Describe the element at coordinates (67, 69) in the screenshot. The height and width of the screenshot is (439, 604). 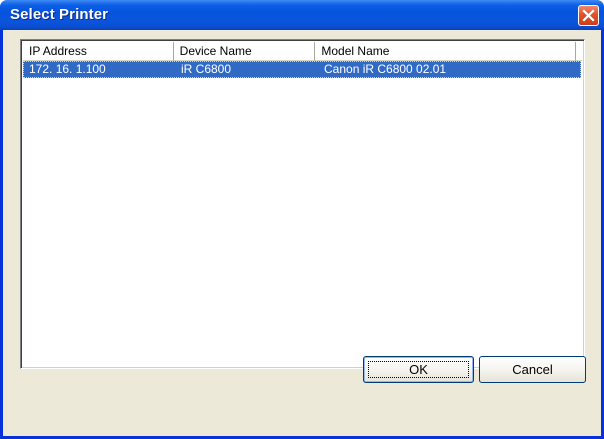
I see `ip-address-cell: 172. 16. 1.100` at that location.